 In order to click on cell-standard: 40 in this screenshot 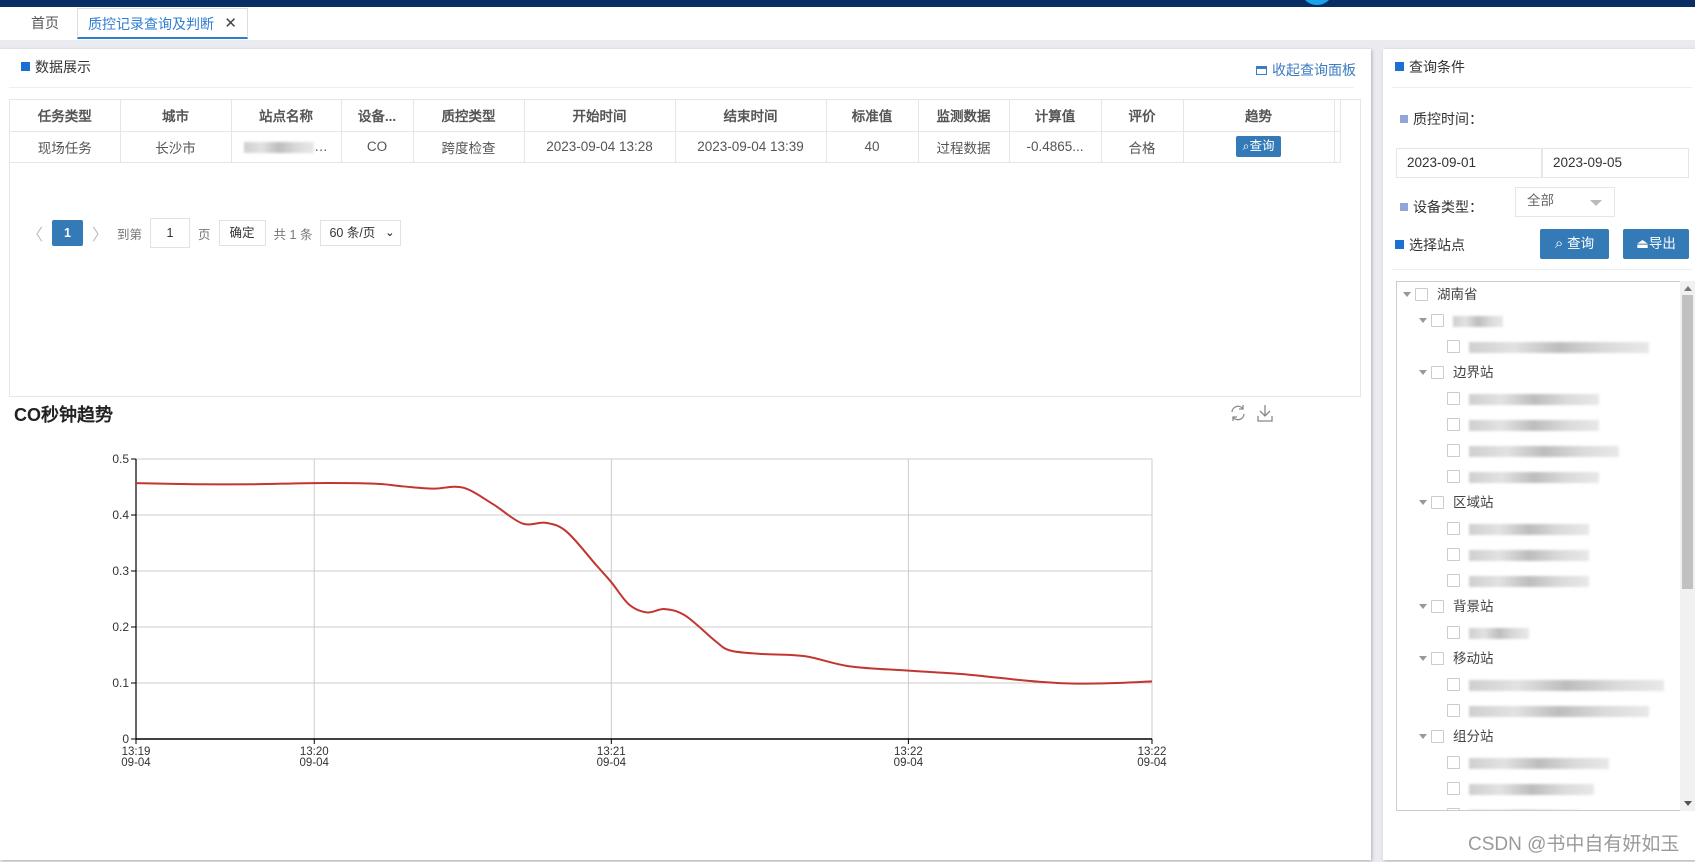, I will do `click(872, 147)`.